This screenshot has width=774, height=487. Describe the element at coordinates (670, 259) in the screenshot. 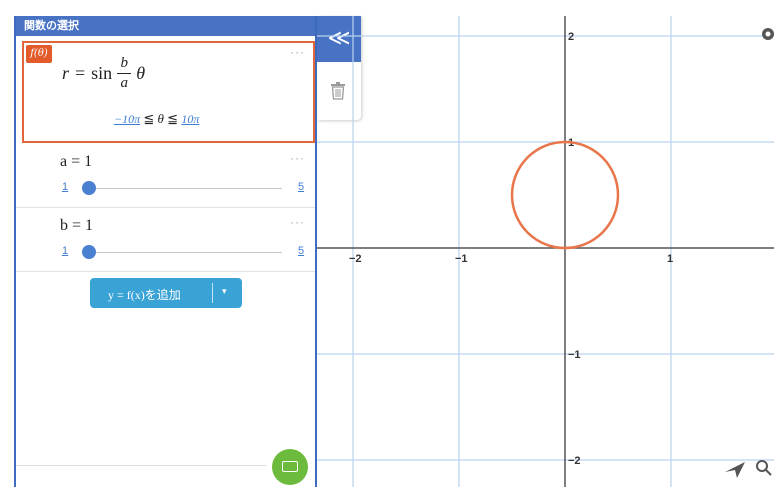

I see `x-tick-label: 1` at that location.